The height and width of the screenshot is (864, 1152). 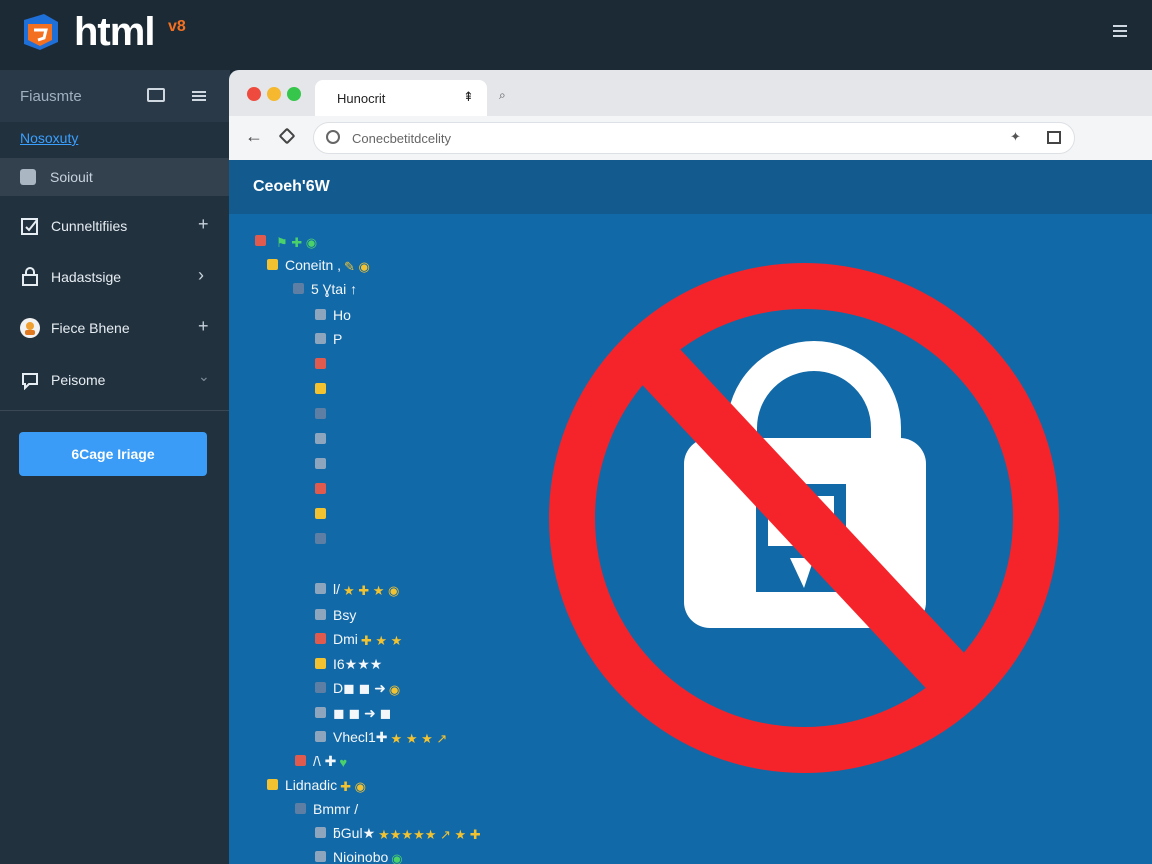 I want to click on chevron-right-icon: ›, so click(x=201, y=275).